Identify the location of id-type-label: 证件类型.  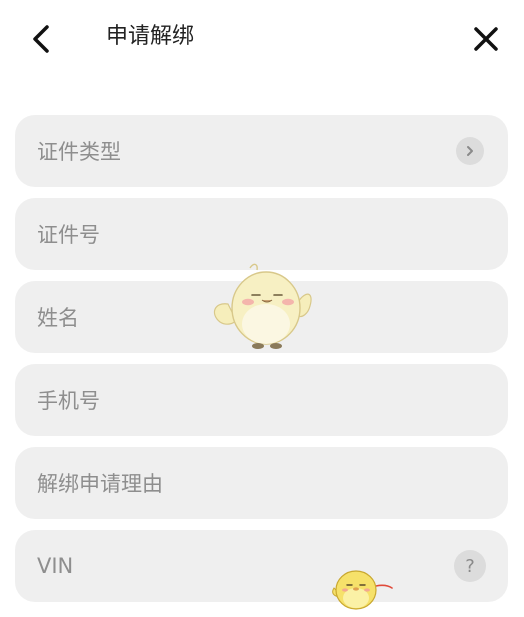
(79, 152).